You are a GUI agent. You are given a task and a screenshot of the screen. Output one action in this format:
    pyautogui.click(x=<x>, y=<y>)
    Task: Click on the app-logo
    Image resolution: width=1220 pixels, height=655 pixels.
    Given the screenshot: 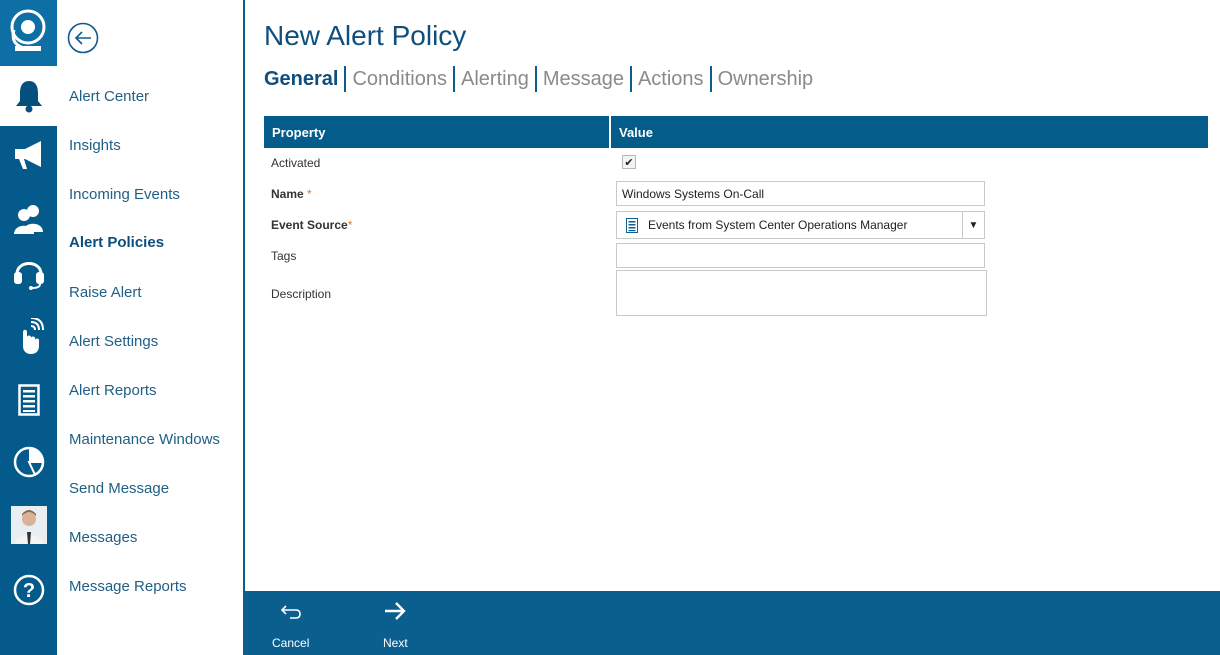 What is the action you would take?
    pyautogui.click(x=28, y=33)
    